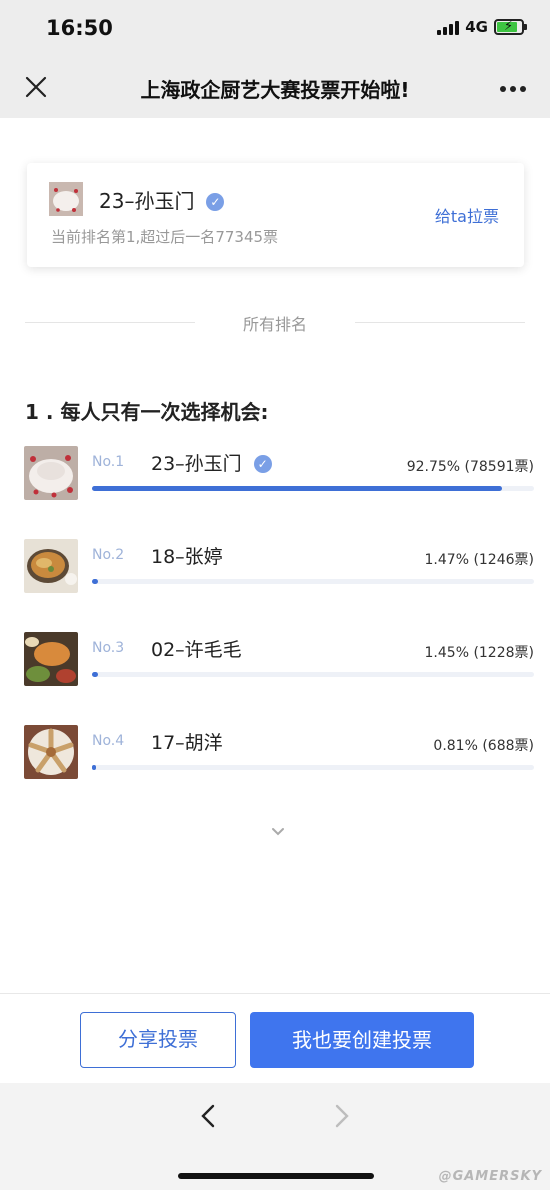 This screenshot has width=550, height=1190. I want to click on chevron-right-icon, so click(342, 1116).